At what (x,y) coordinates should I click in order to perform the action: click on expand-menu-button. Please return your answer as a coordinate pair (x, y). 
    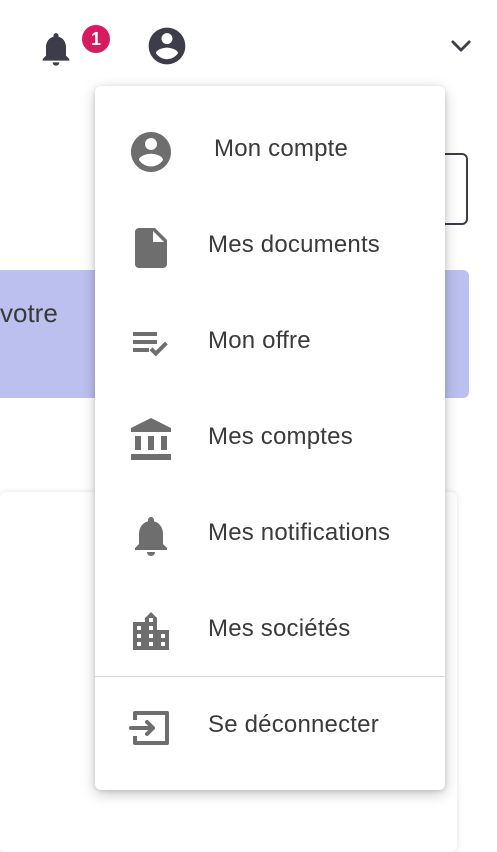
    Looking at the image, I should click on (461, 46).